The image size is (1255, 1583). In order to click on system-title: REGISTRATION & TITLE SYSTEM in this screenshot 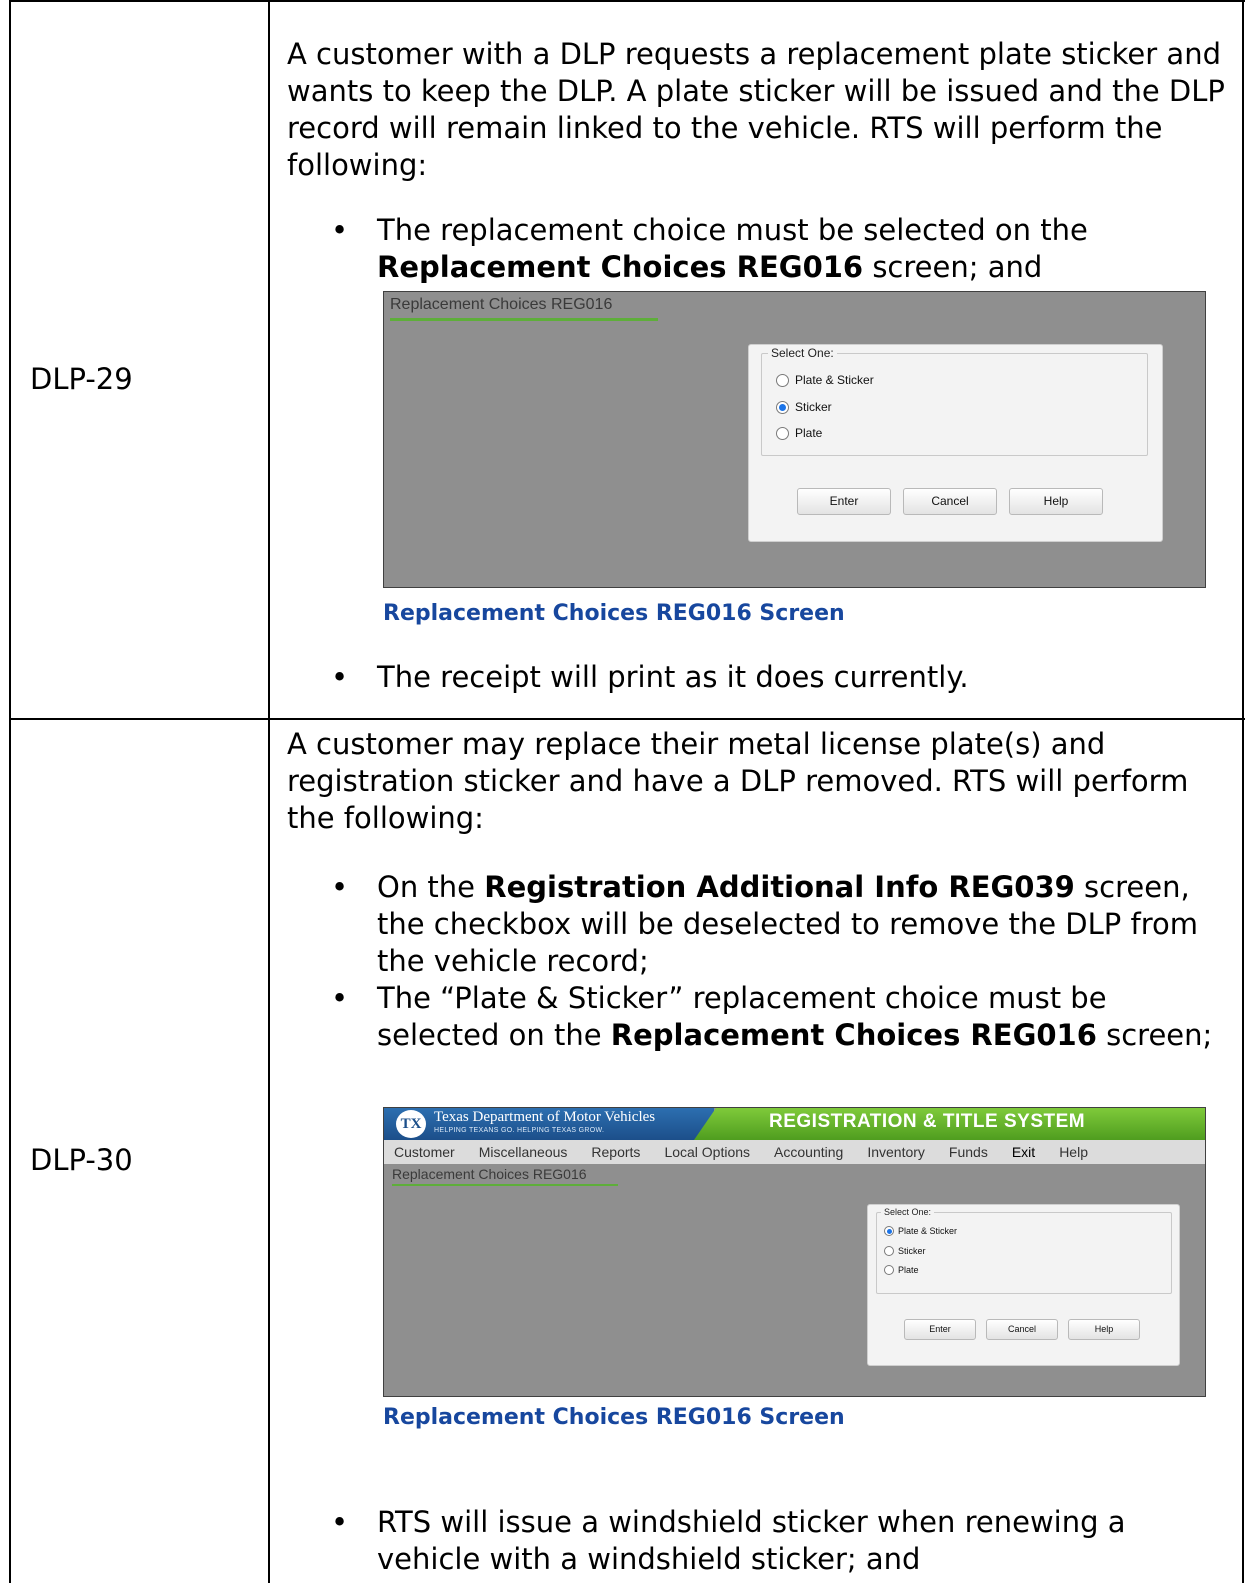, I will do `click(927, 1121)`.